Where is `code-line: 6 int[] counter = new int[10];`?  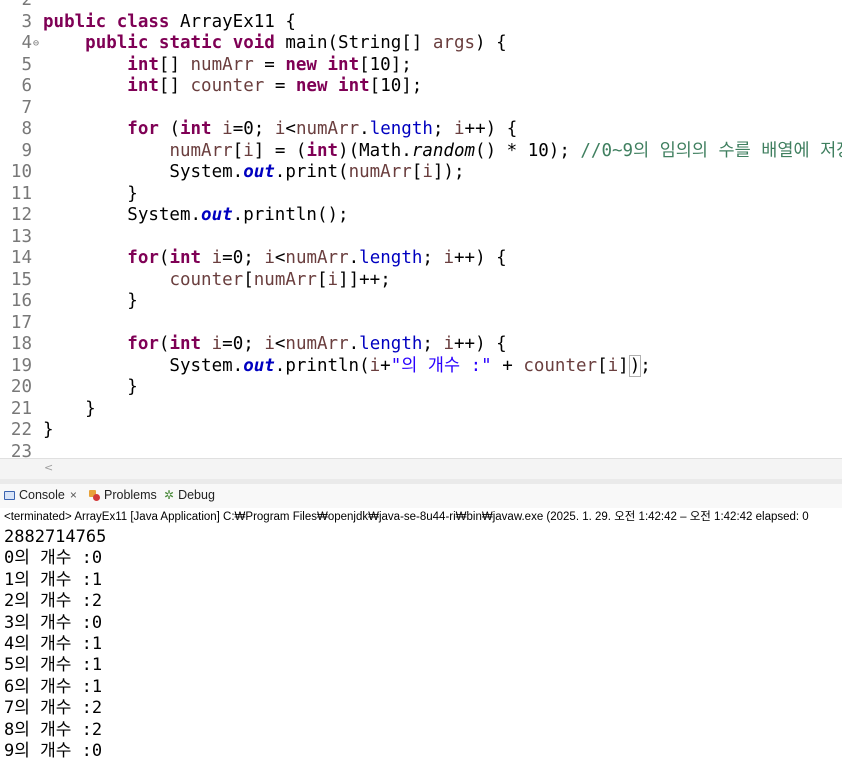 code-line: 6 int[] counter = new int[10]; is located at coordinates (421, 87).